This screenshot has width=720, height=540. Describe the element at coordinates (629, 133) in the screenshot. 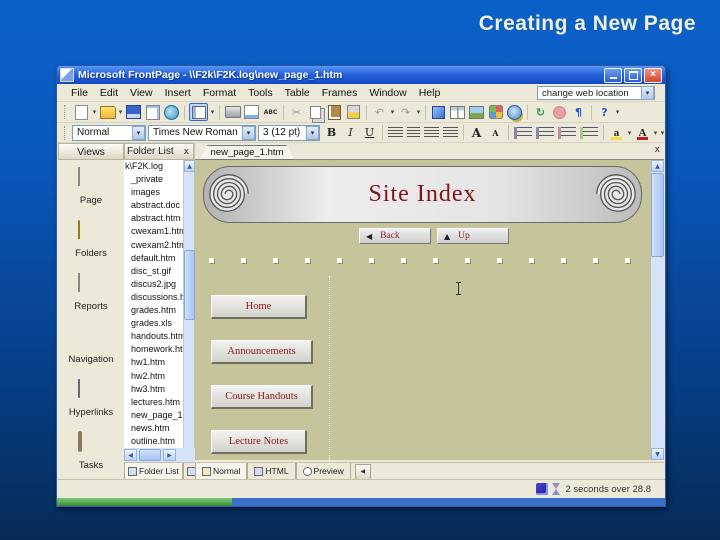

I see `highlight-dropdown: ▾` at that location.